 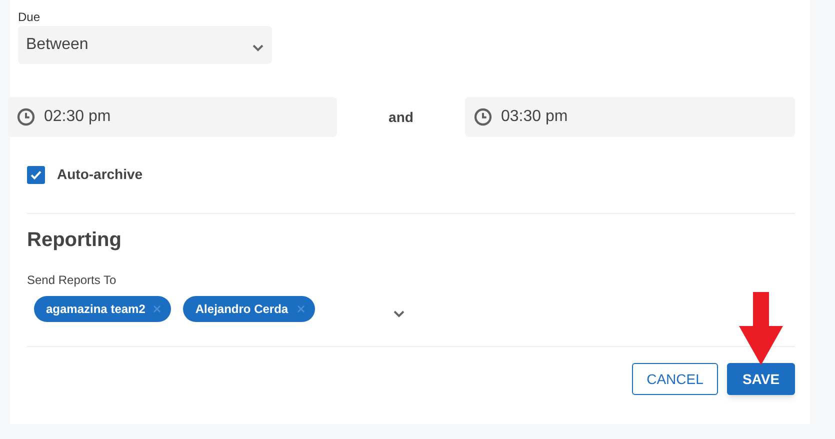 What do you see at coordinates (675, 379) in the screenshot?
I see `cancel-button: CANCEL` at bounding box center [675, 379].